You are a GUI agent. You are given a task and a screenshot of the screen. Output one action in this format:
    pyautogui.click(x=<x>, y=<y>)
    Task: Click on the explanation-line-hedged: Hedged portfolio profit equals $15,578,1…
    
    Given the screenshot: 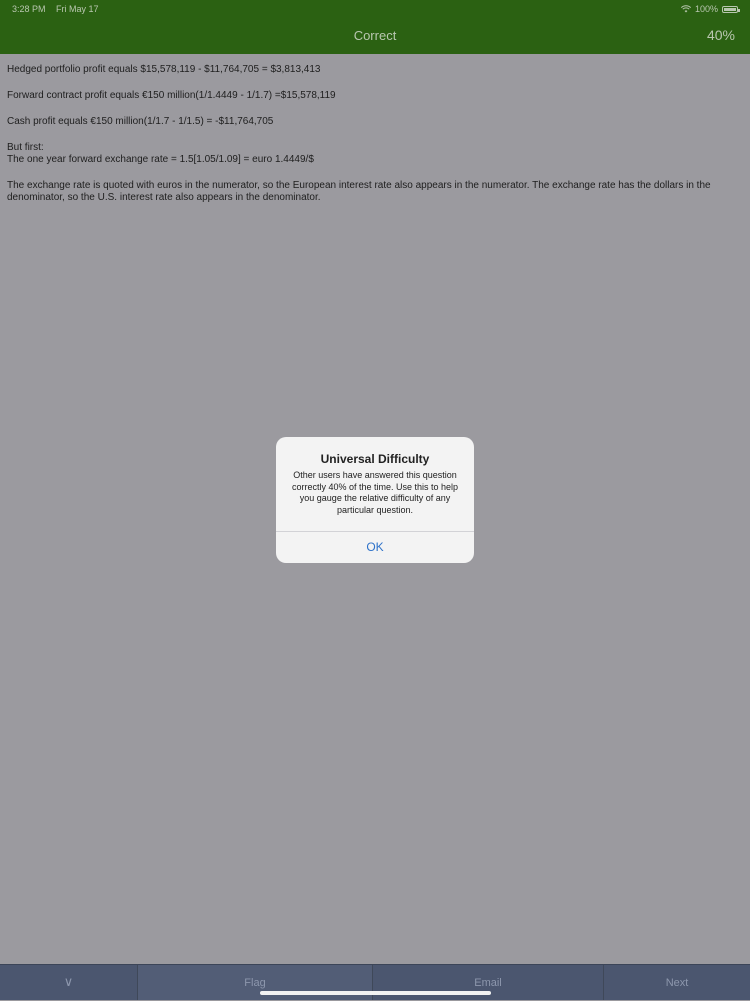 What is the action you would take?
    pyautogui.click(x=164, y=69)
    